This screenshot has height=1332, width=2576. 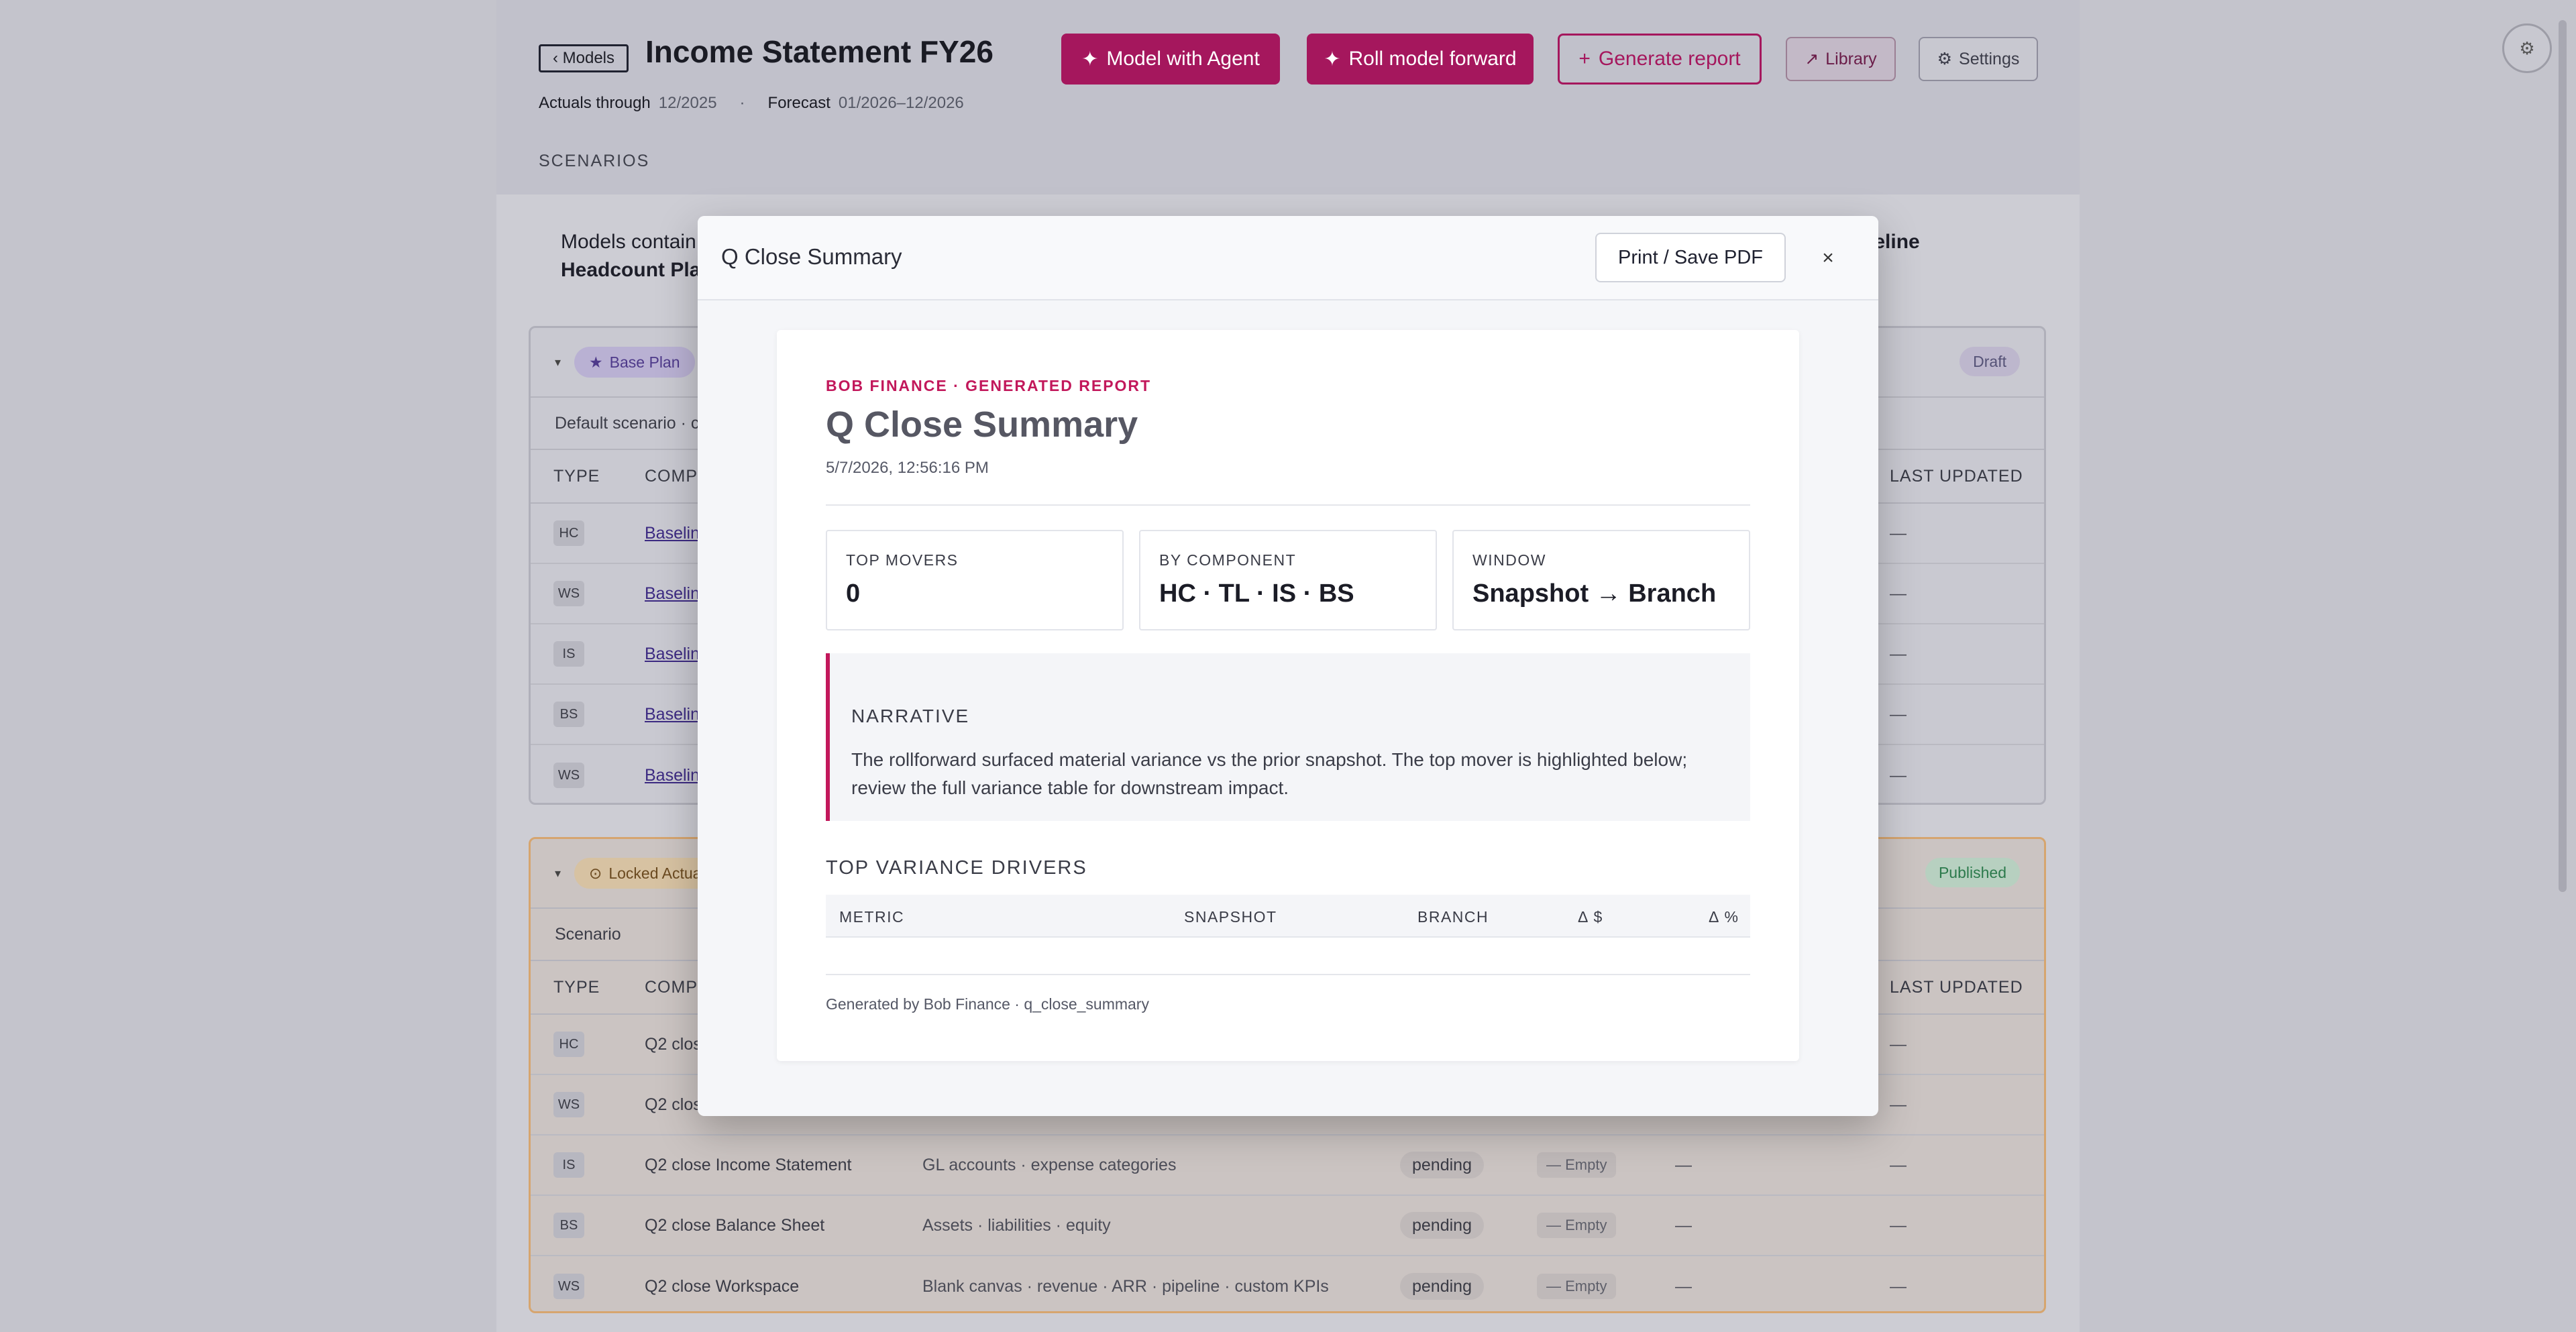 I want to click on report-title: Q Close Summary, so click(x=982, y=424).